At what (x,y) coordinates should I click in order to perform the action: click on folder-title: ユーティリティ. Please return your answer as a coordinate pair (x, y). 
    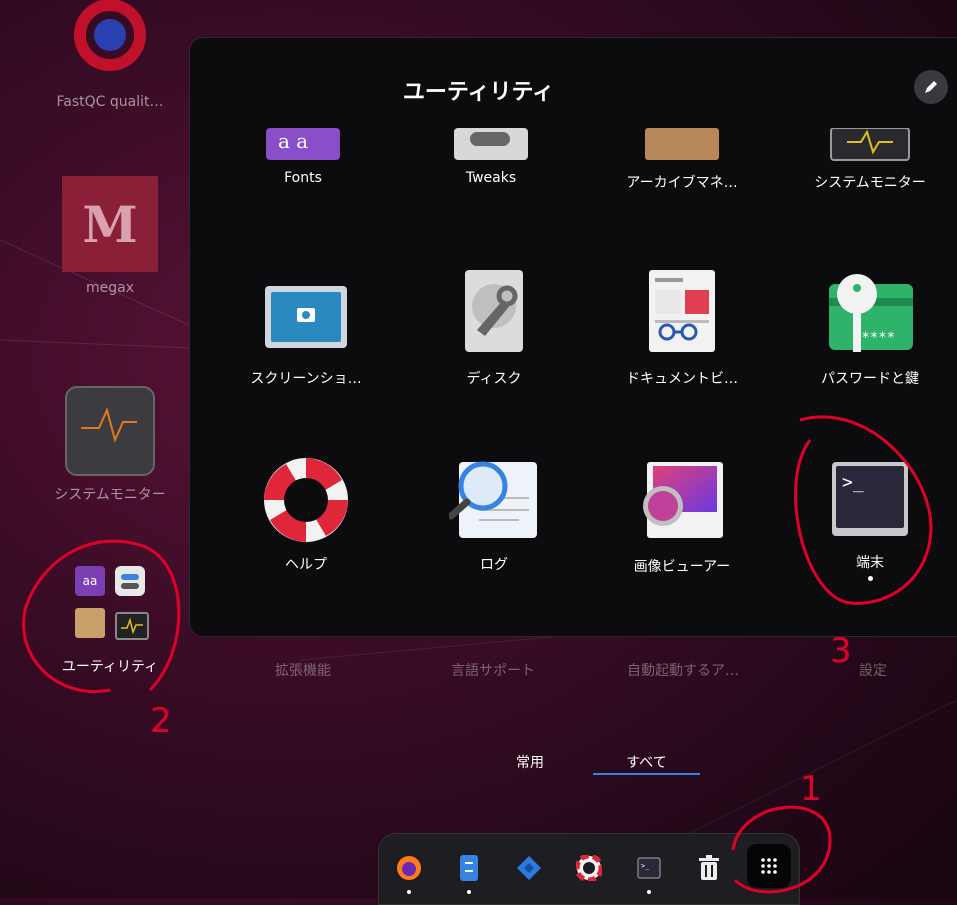
    Looking at the image, I should click on (478, 92).